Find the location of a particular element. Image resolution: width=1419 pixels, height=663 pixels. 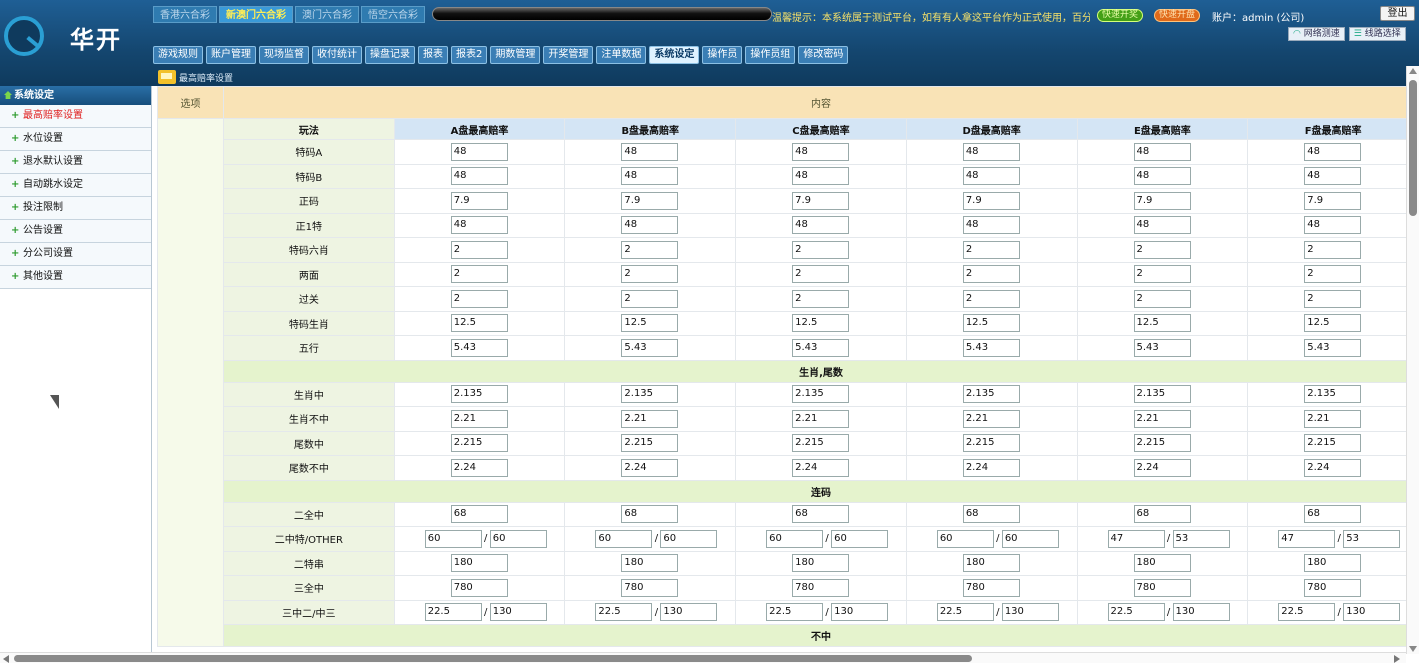

sidebar-item: 退水默认设置 is located at coordinates (75, 162).